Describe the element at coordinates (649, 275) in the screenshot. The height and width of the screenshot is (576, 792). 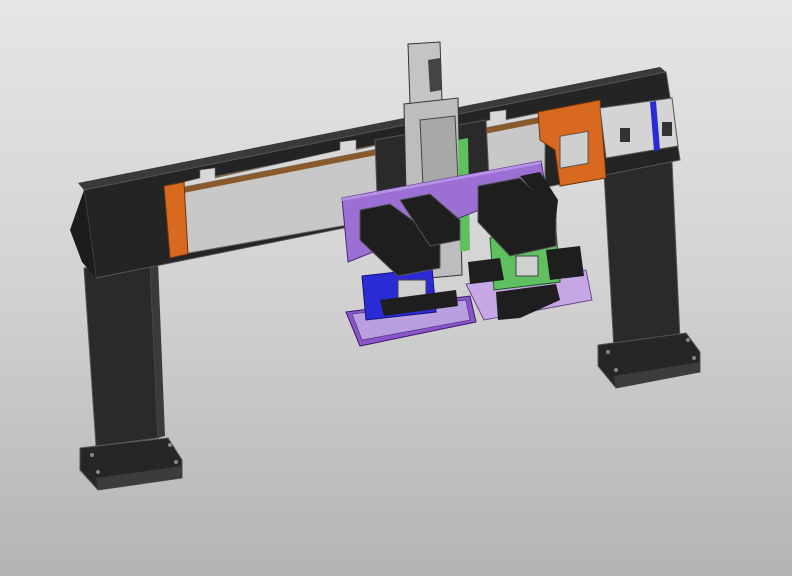
I see `right-pillar` at that location.